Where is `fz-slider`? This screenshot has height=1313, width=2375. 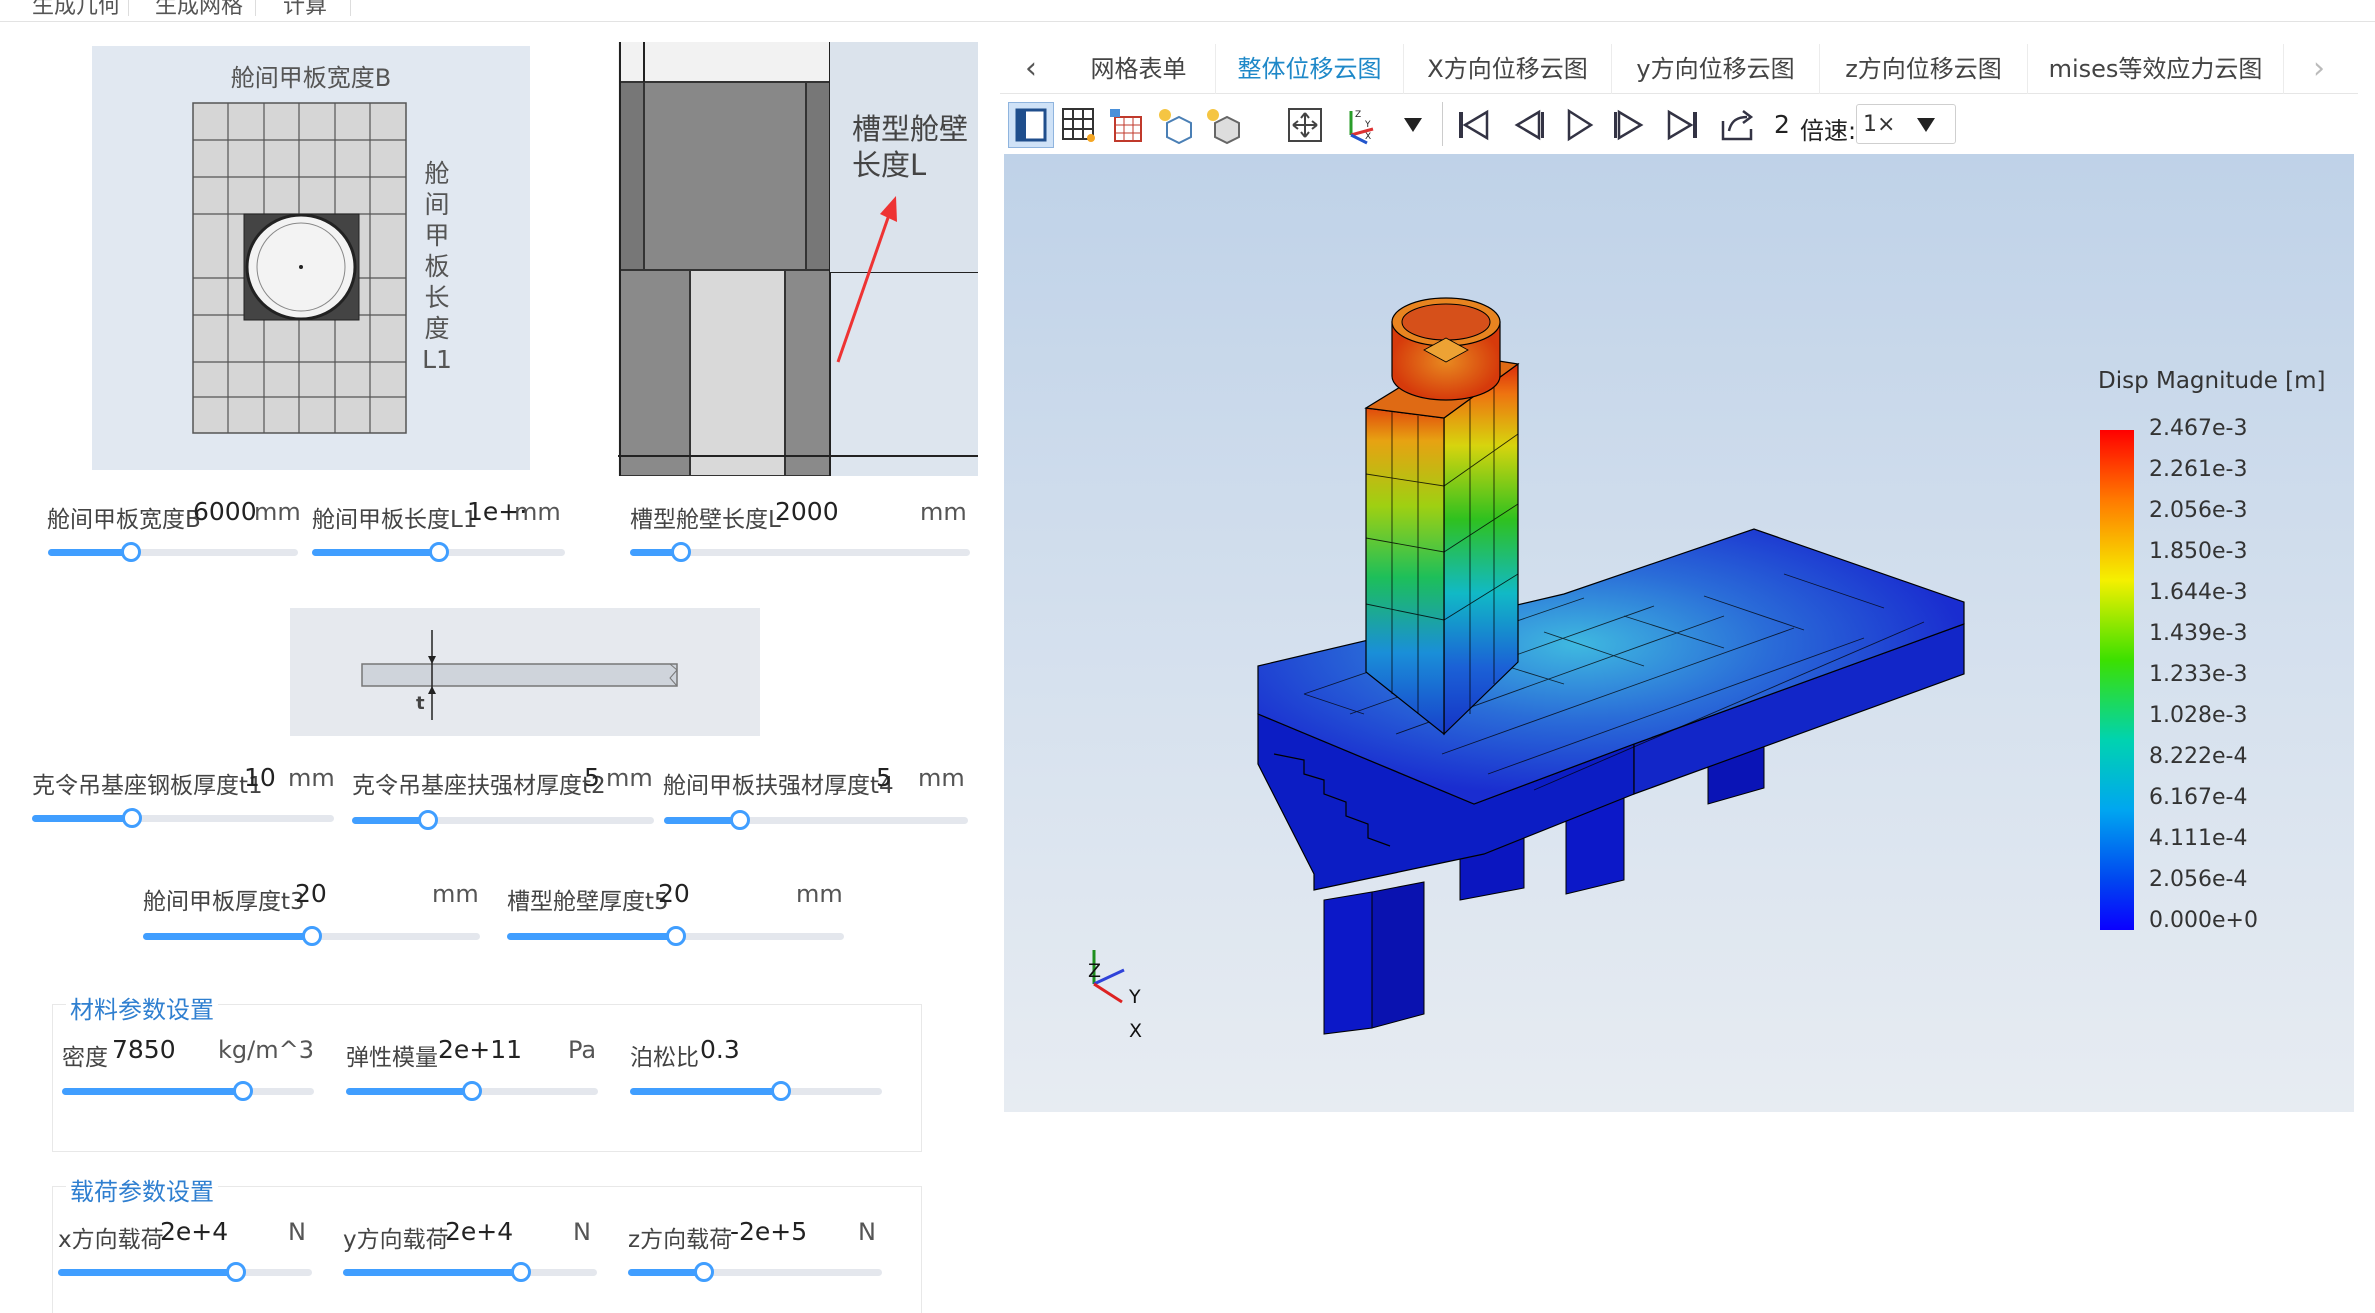 fz-slider is located at coordinates (755, 1272).